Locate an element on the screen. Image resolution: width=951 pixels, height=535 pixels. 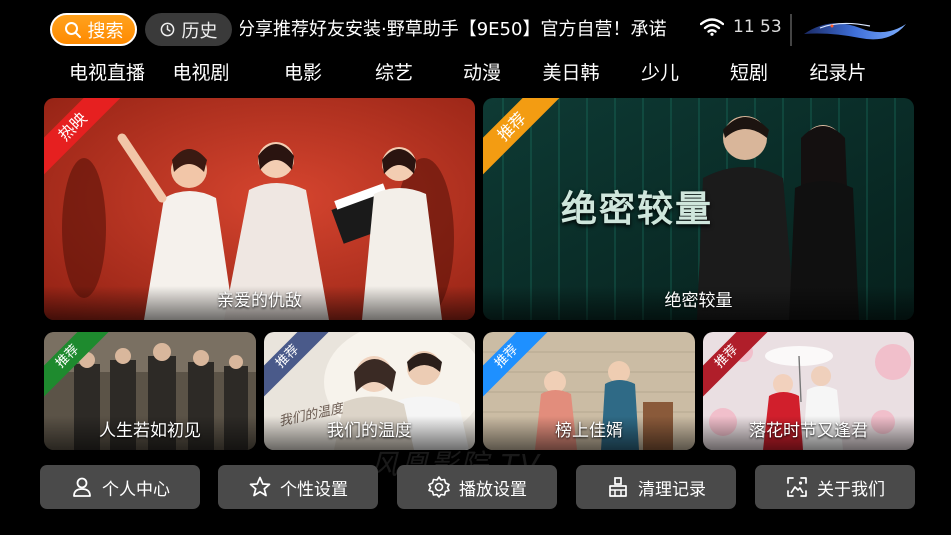
user-center-button: 个人中心 is located at coordinates (120, 487).